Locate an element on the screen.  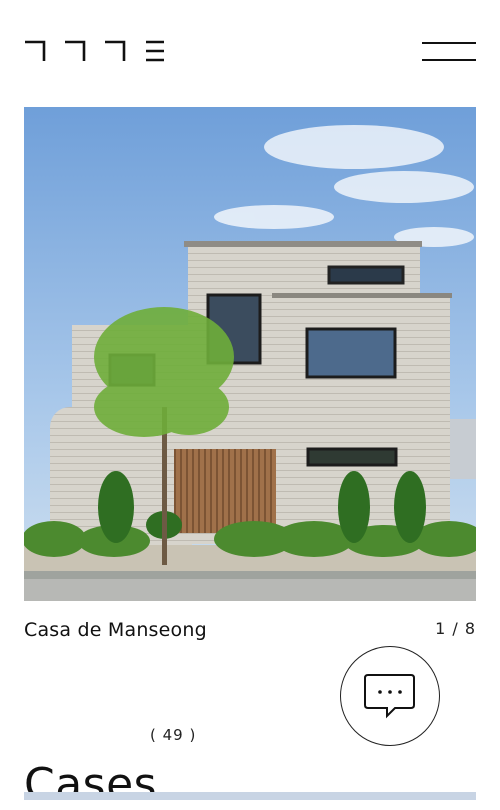
logo-giyeok-2-icon is located at coordinates (75, 50).